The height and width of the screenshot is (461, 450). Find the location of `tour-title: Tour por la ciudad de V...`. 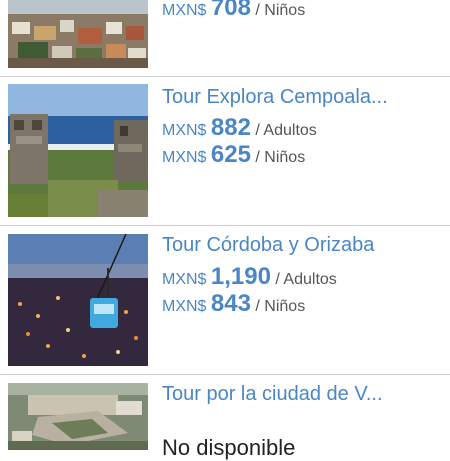

tour-title: Tour por la ciudad de V... is located at coordinates (272, 394).